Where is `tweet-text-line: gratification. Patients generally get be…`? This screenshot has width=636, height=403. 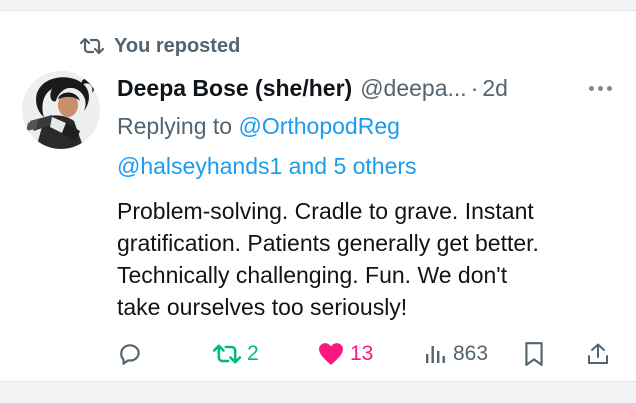 tweet-text-line: gratification. Patients generally get be… is located at coordinates (328, 243).